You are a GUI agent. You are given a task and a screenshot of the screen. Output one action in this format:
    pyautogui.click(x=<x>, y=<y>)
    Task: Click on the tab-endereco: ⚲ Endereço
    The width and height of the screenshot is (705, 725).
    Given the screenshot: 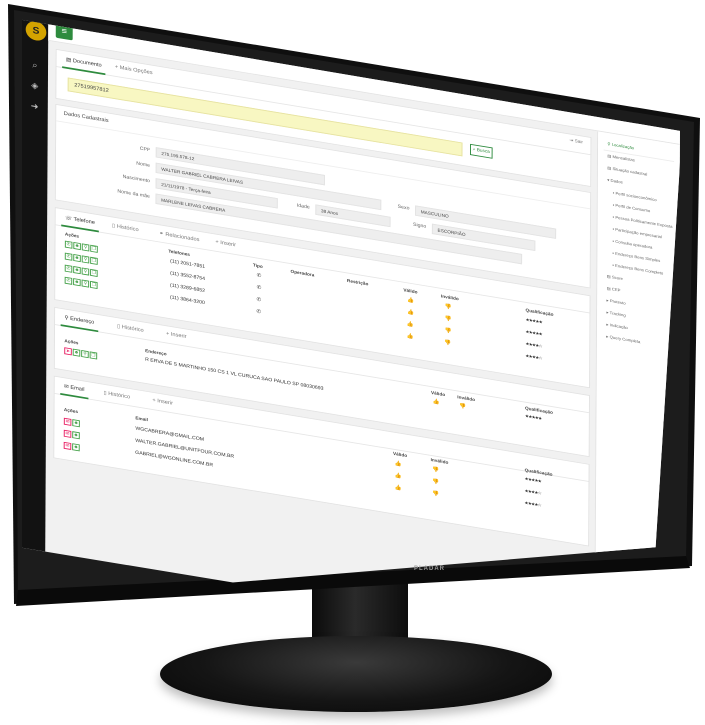 What is the action you would take?
    pyautogui.click(x=79, y=320)
    